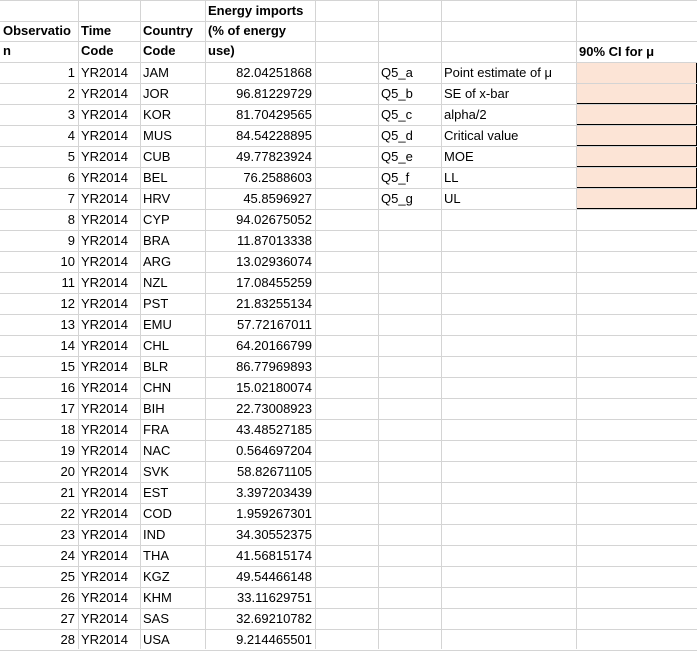 Image resolution: width=697 pixels, height=651 pixels. Describe the element at coordinates (39, 345) in the screenshot. I see `cell-observation: 14` at that location.